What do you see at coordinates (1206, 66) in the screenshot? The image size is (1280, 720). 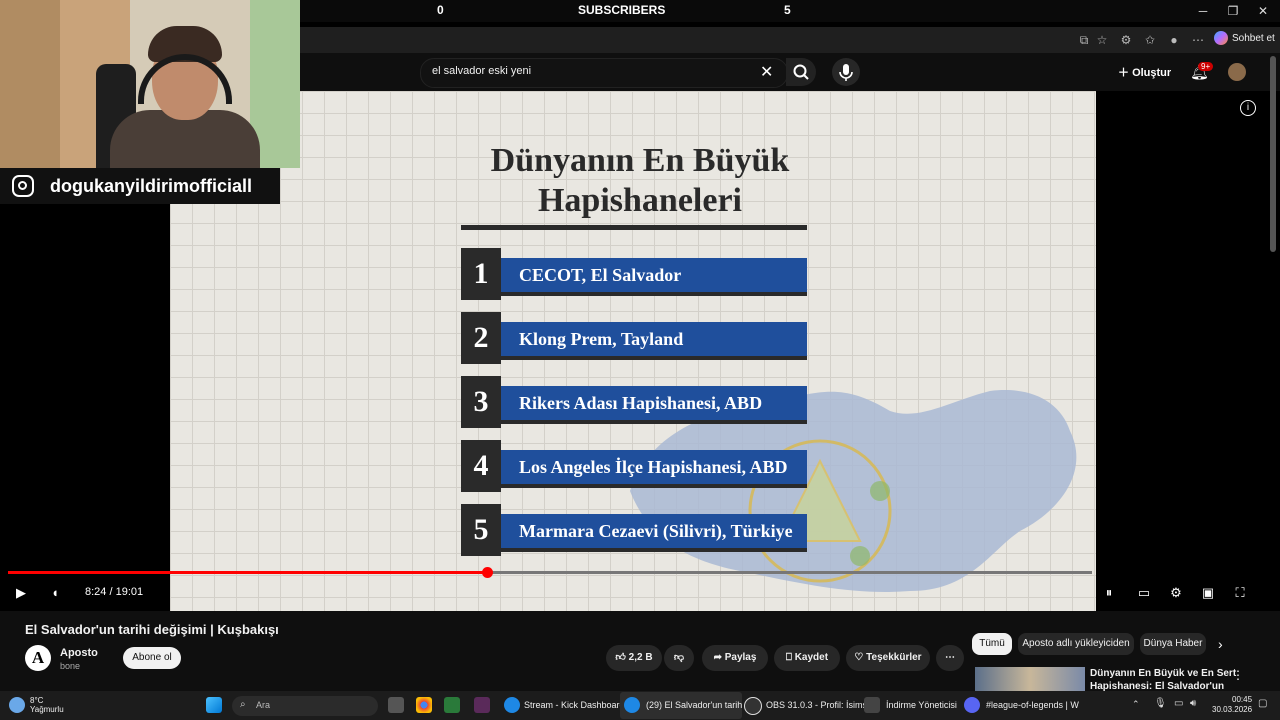 I see `notifications-badge: 9+` at bounding box center [1206, 66].